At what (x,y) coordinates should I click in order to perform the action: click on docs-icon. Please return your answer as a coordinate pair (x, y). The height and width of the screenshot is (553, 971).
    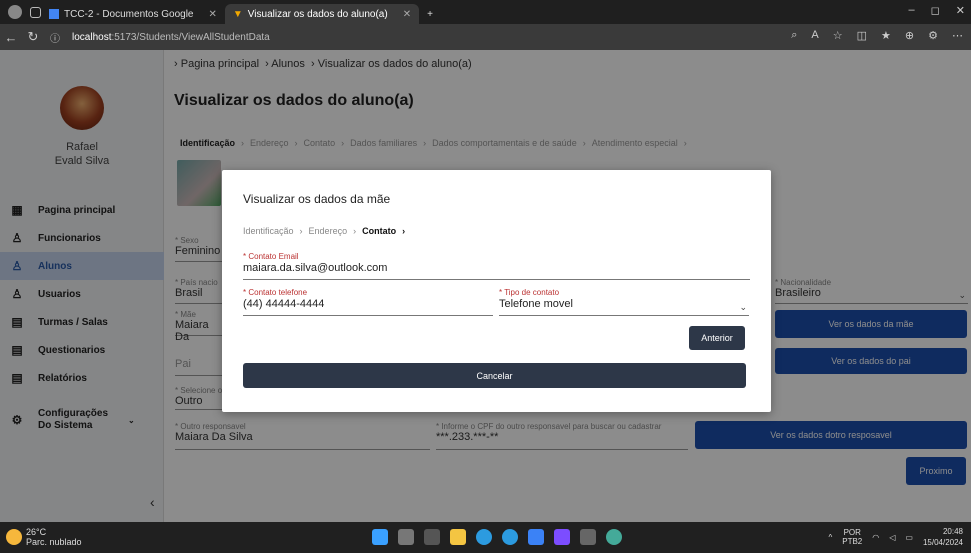
    Looking at the image, I should click on (54, 14).